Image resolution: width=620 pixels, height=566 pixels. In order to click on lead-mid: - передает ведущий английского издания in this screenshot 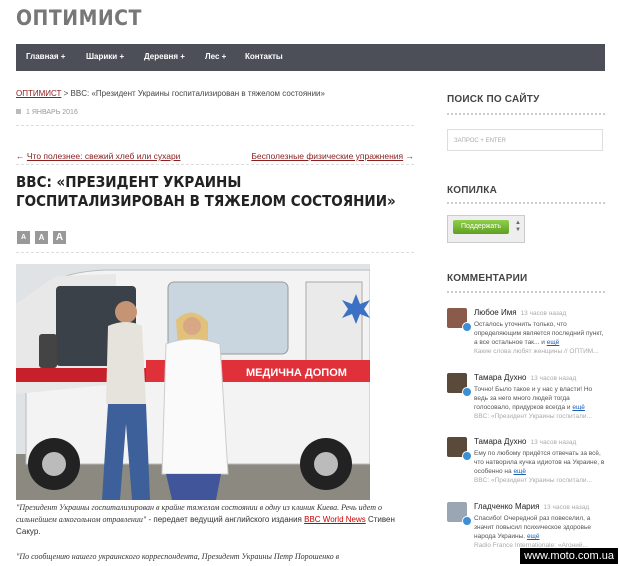, I will do `click(225, 519)`.